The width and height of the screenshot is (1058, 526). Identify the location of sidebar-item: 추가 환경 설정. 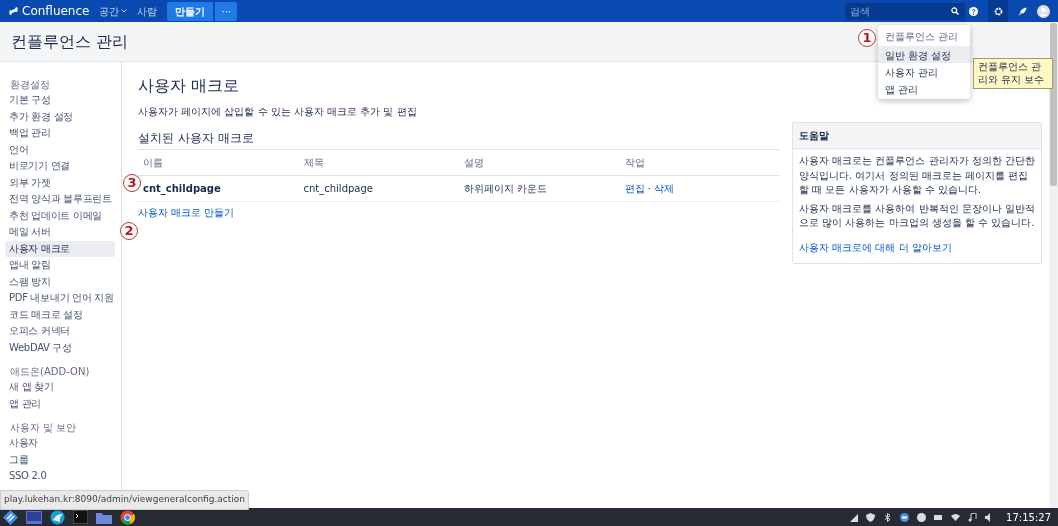
(60, 116).